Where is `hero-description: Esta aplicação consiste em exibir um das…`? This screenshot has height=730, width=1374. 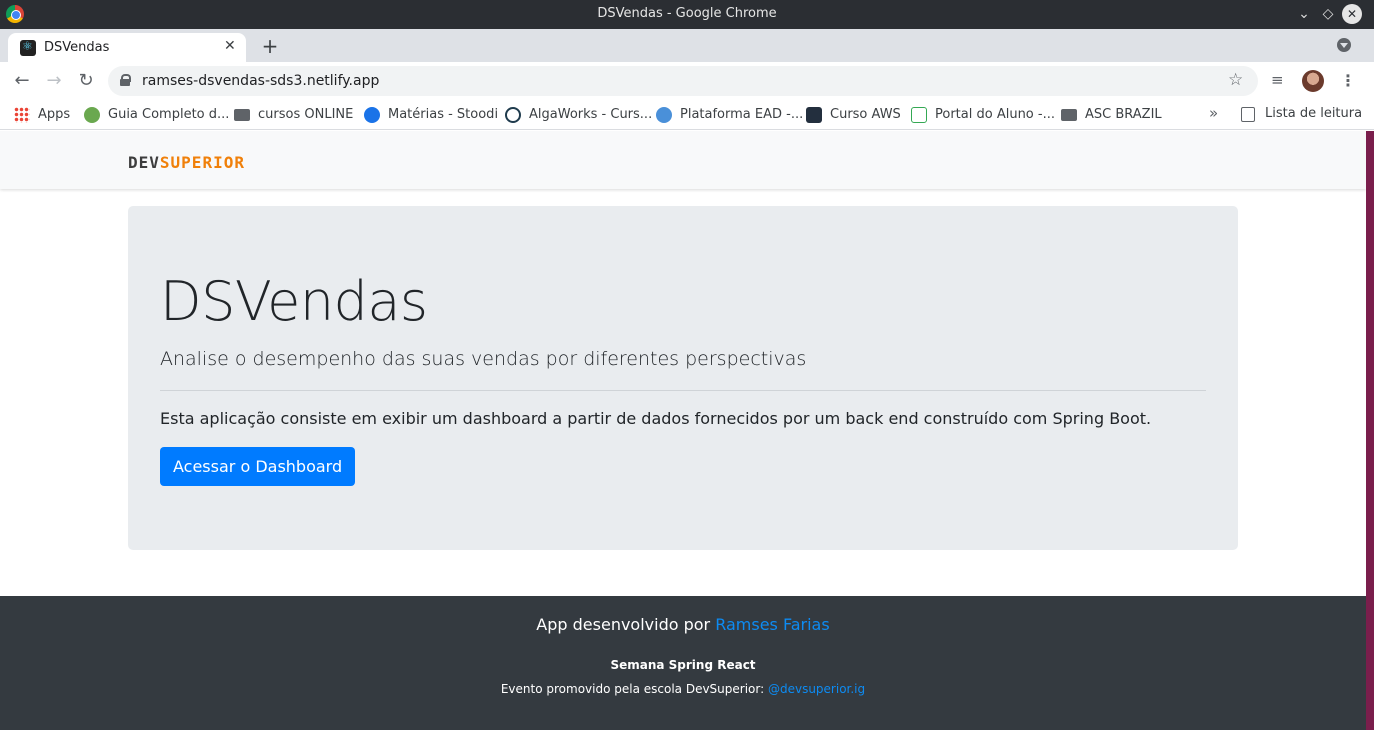
hero-description: Esta aplicação consiste em exibir um das… is located at coordinates (656, 418).